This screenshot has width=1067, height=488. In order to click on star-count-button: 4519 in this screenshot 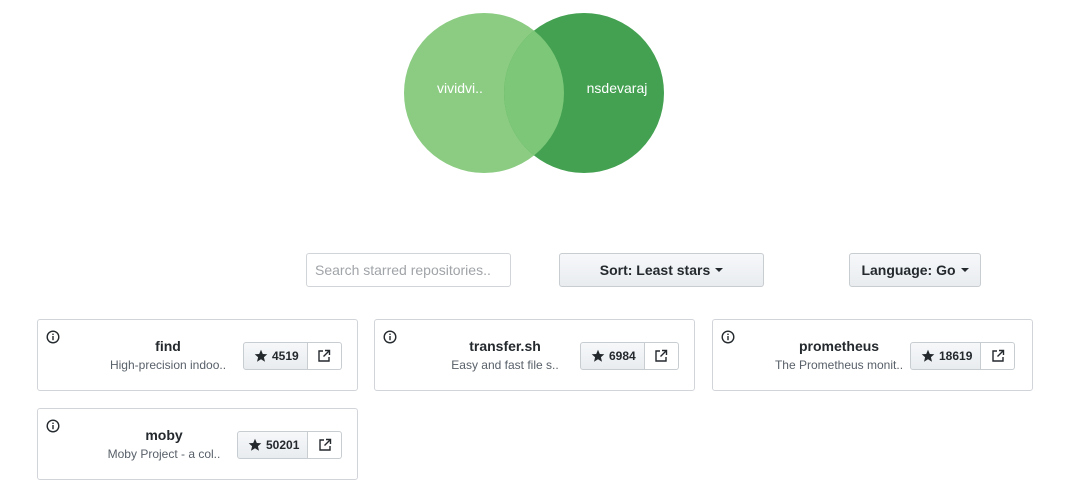, I will do `click(275, 356)`.